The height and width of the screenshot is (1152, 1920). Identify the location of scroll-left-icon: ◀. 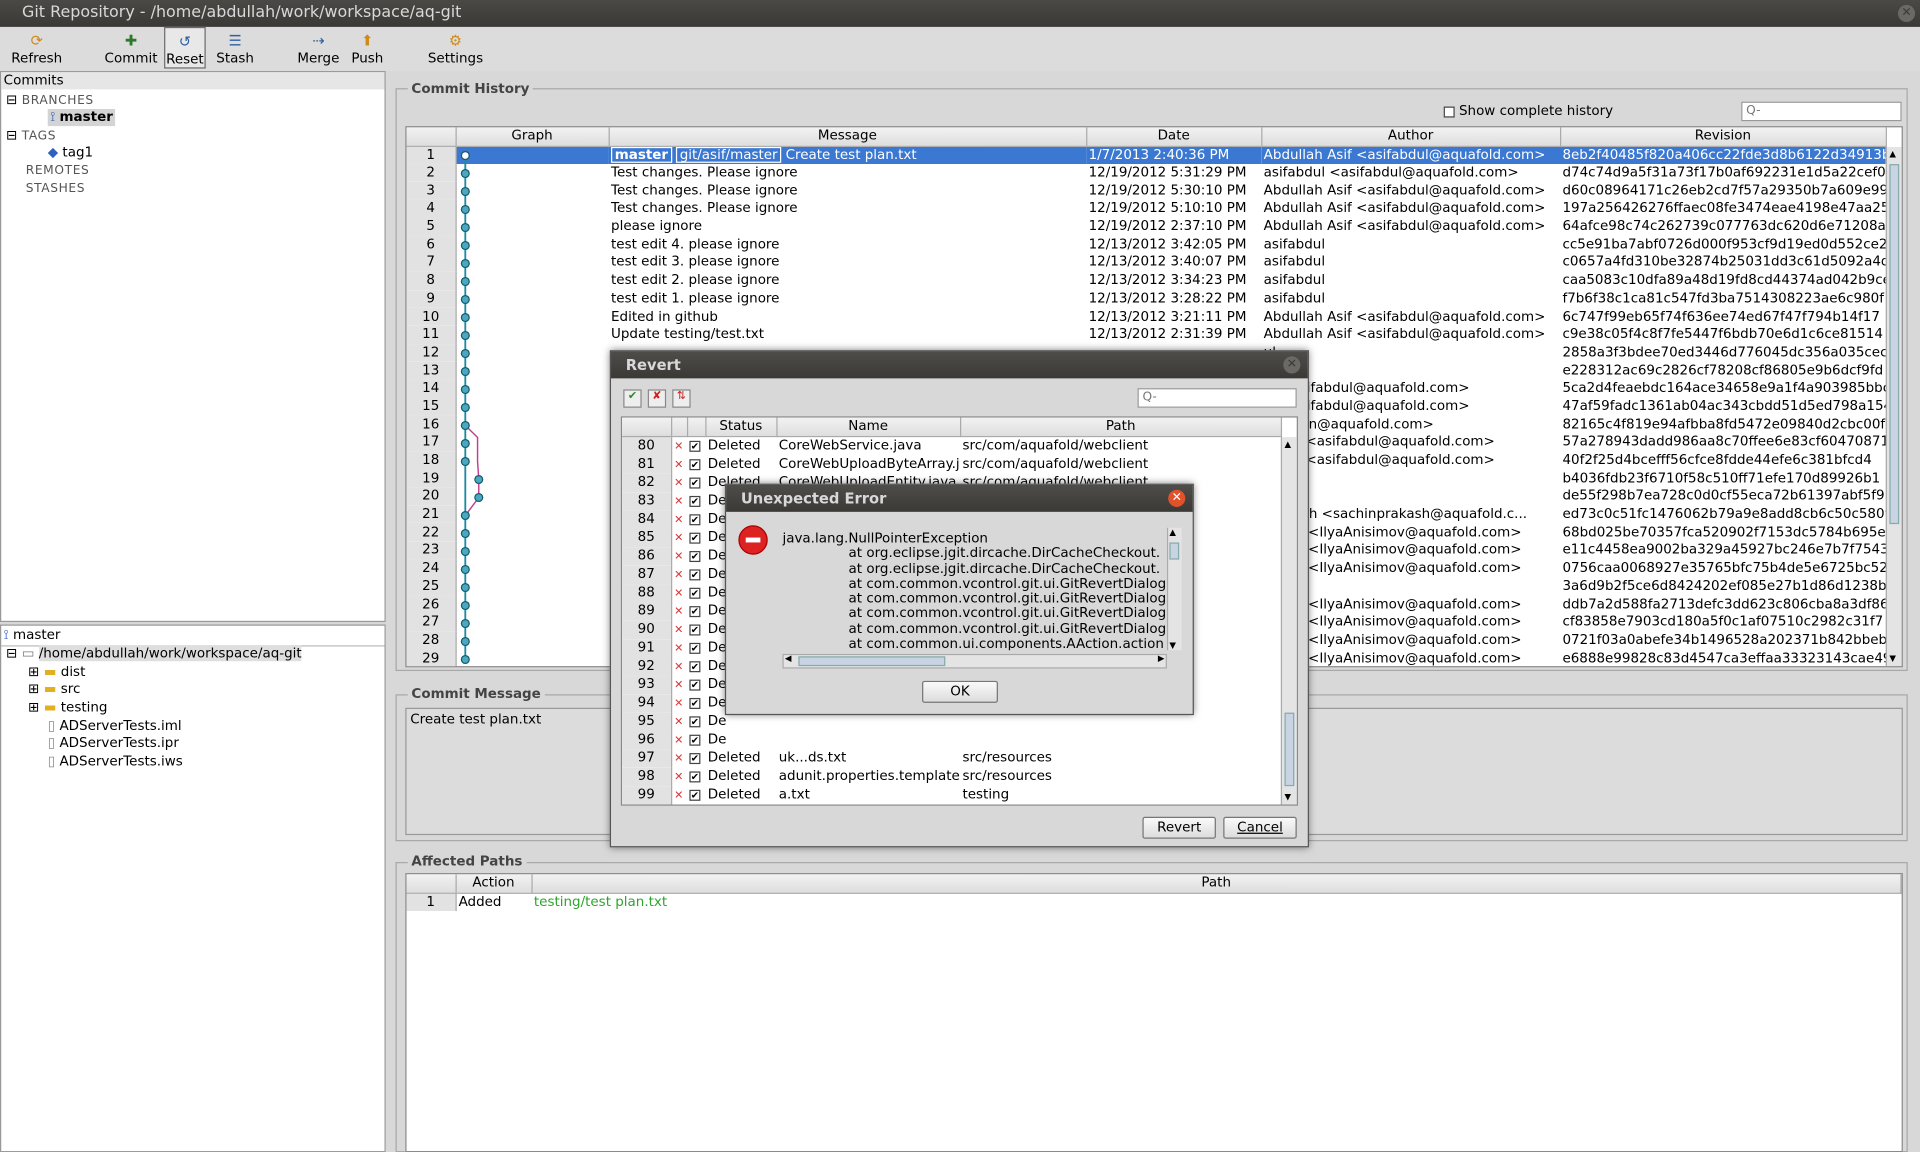
(788, 659).